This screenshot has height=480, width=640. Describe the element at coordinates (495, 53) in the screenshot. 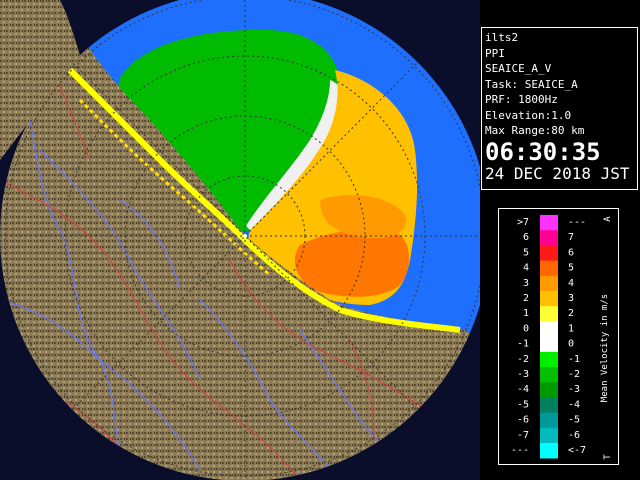

I see `scan-mode: PPI` at that location.